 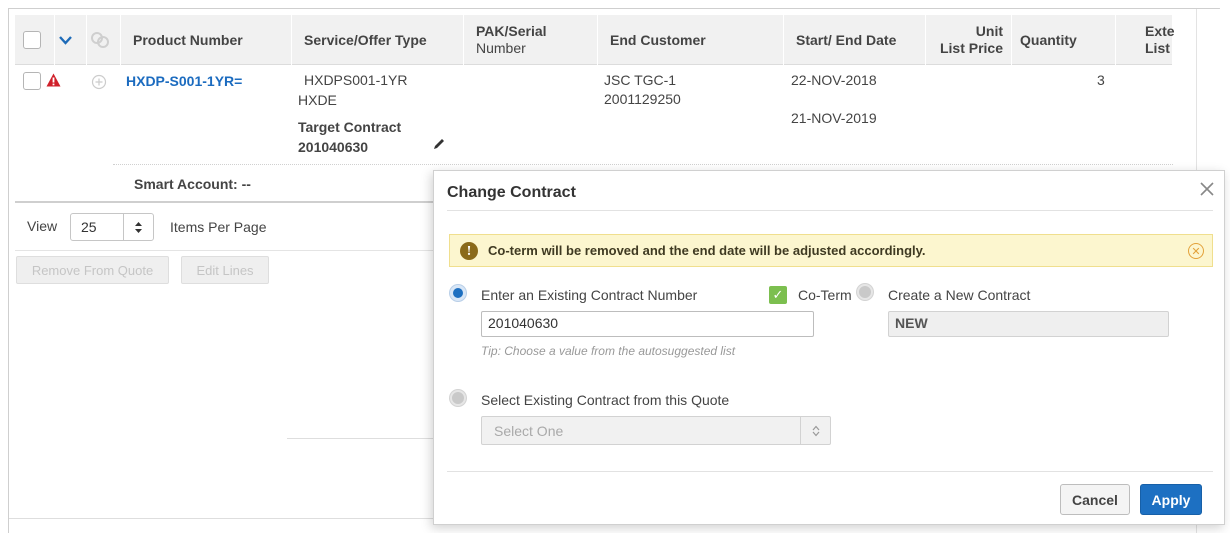 What do you see at coordinates (112, 227) in the screenshot?
I see `page-size-select: 25` at bounding box center [112, 227].